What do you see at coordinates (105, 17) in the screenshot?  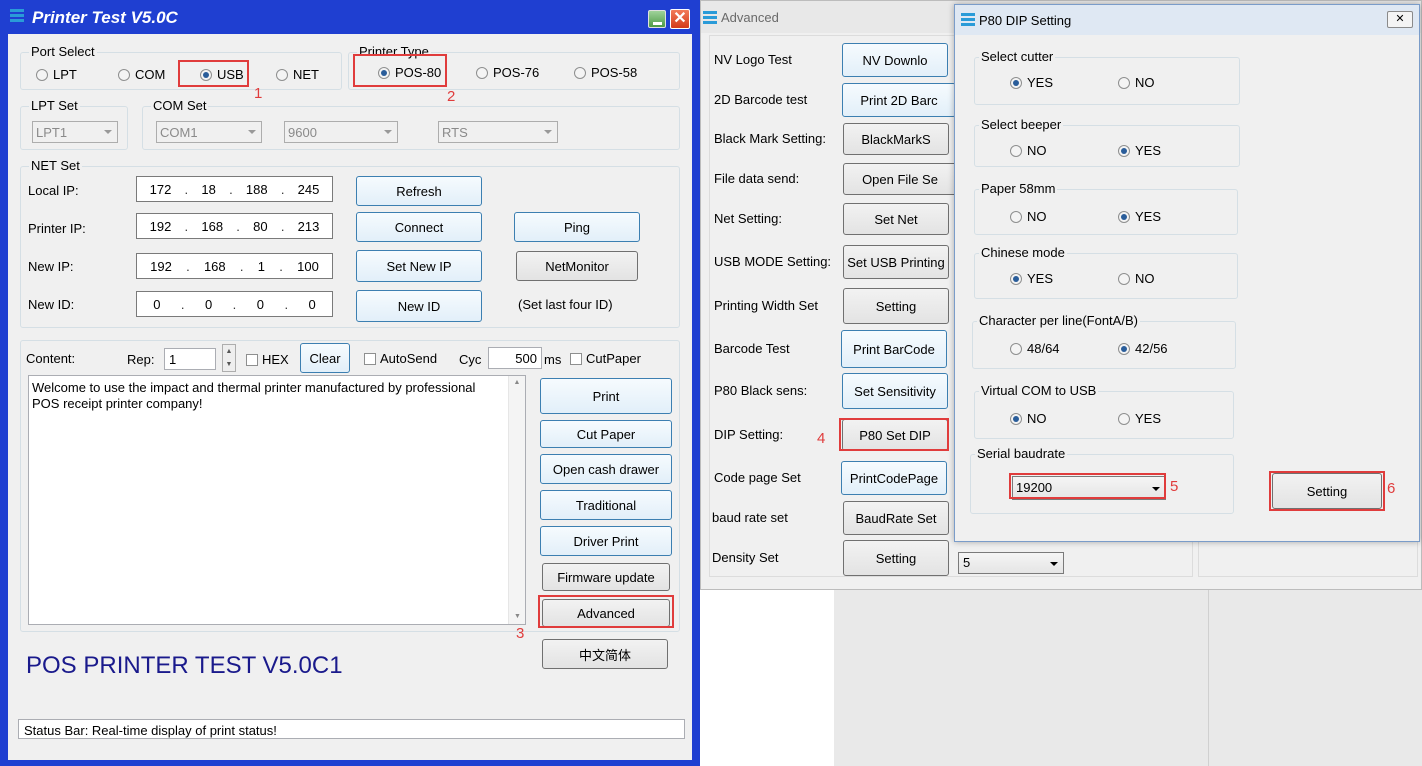 I see `main-title: Printer Test V5.0C` at bounding box center [105, 17].